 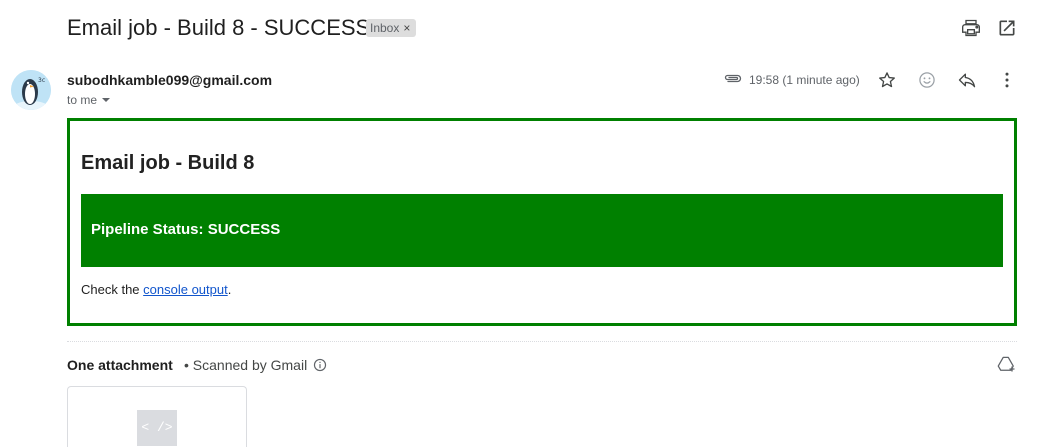 What do you see at coordinates (229, 289) in the screenshot?
I see `check-suffix-text: .` at bounding box center [229, 289].